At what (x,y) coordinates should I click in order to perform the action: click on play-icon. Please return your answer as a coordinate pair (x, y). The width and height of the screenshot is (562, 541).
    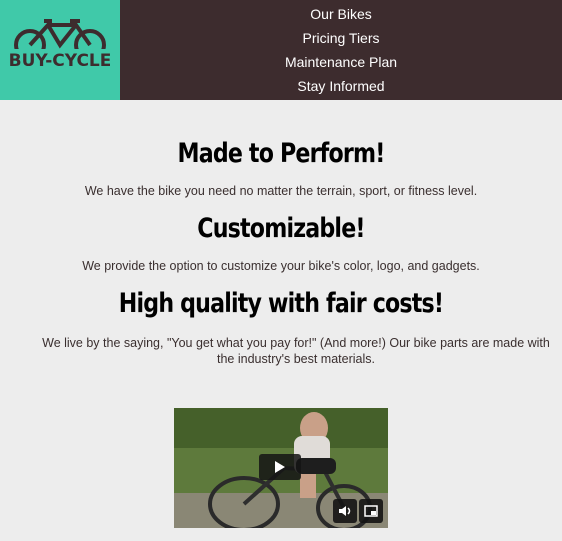
    Looking at the image, I should click on (280, 467).